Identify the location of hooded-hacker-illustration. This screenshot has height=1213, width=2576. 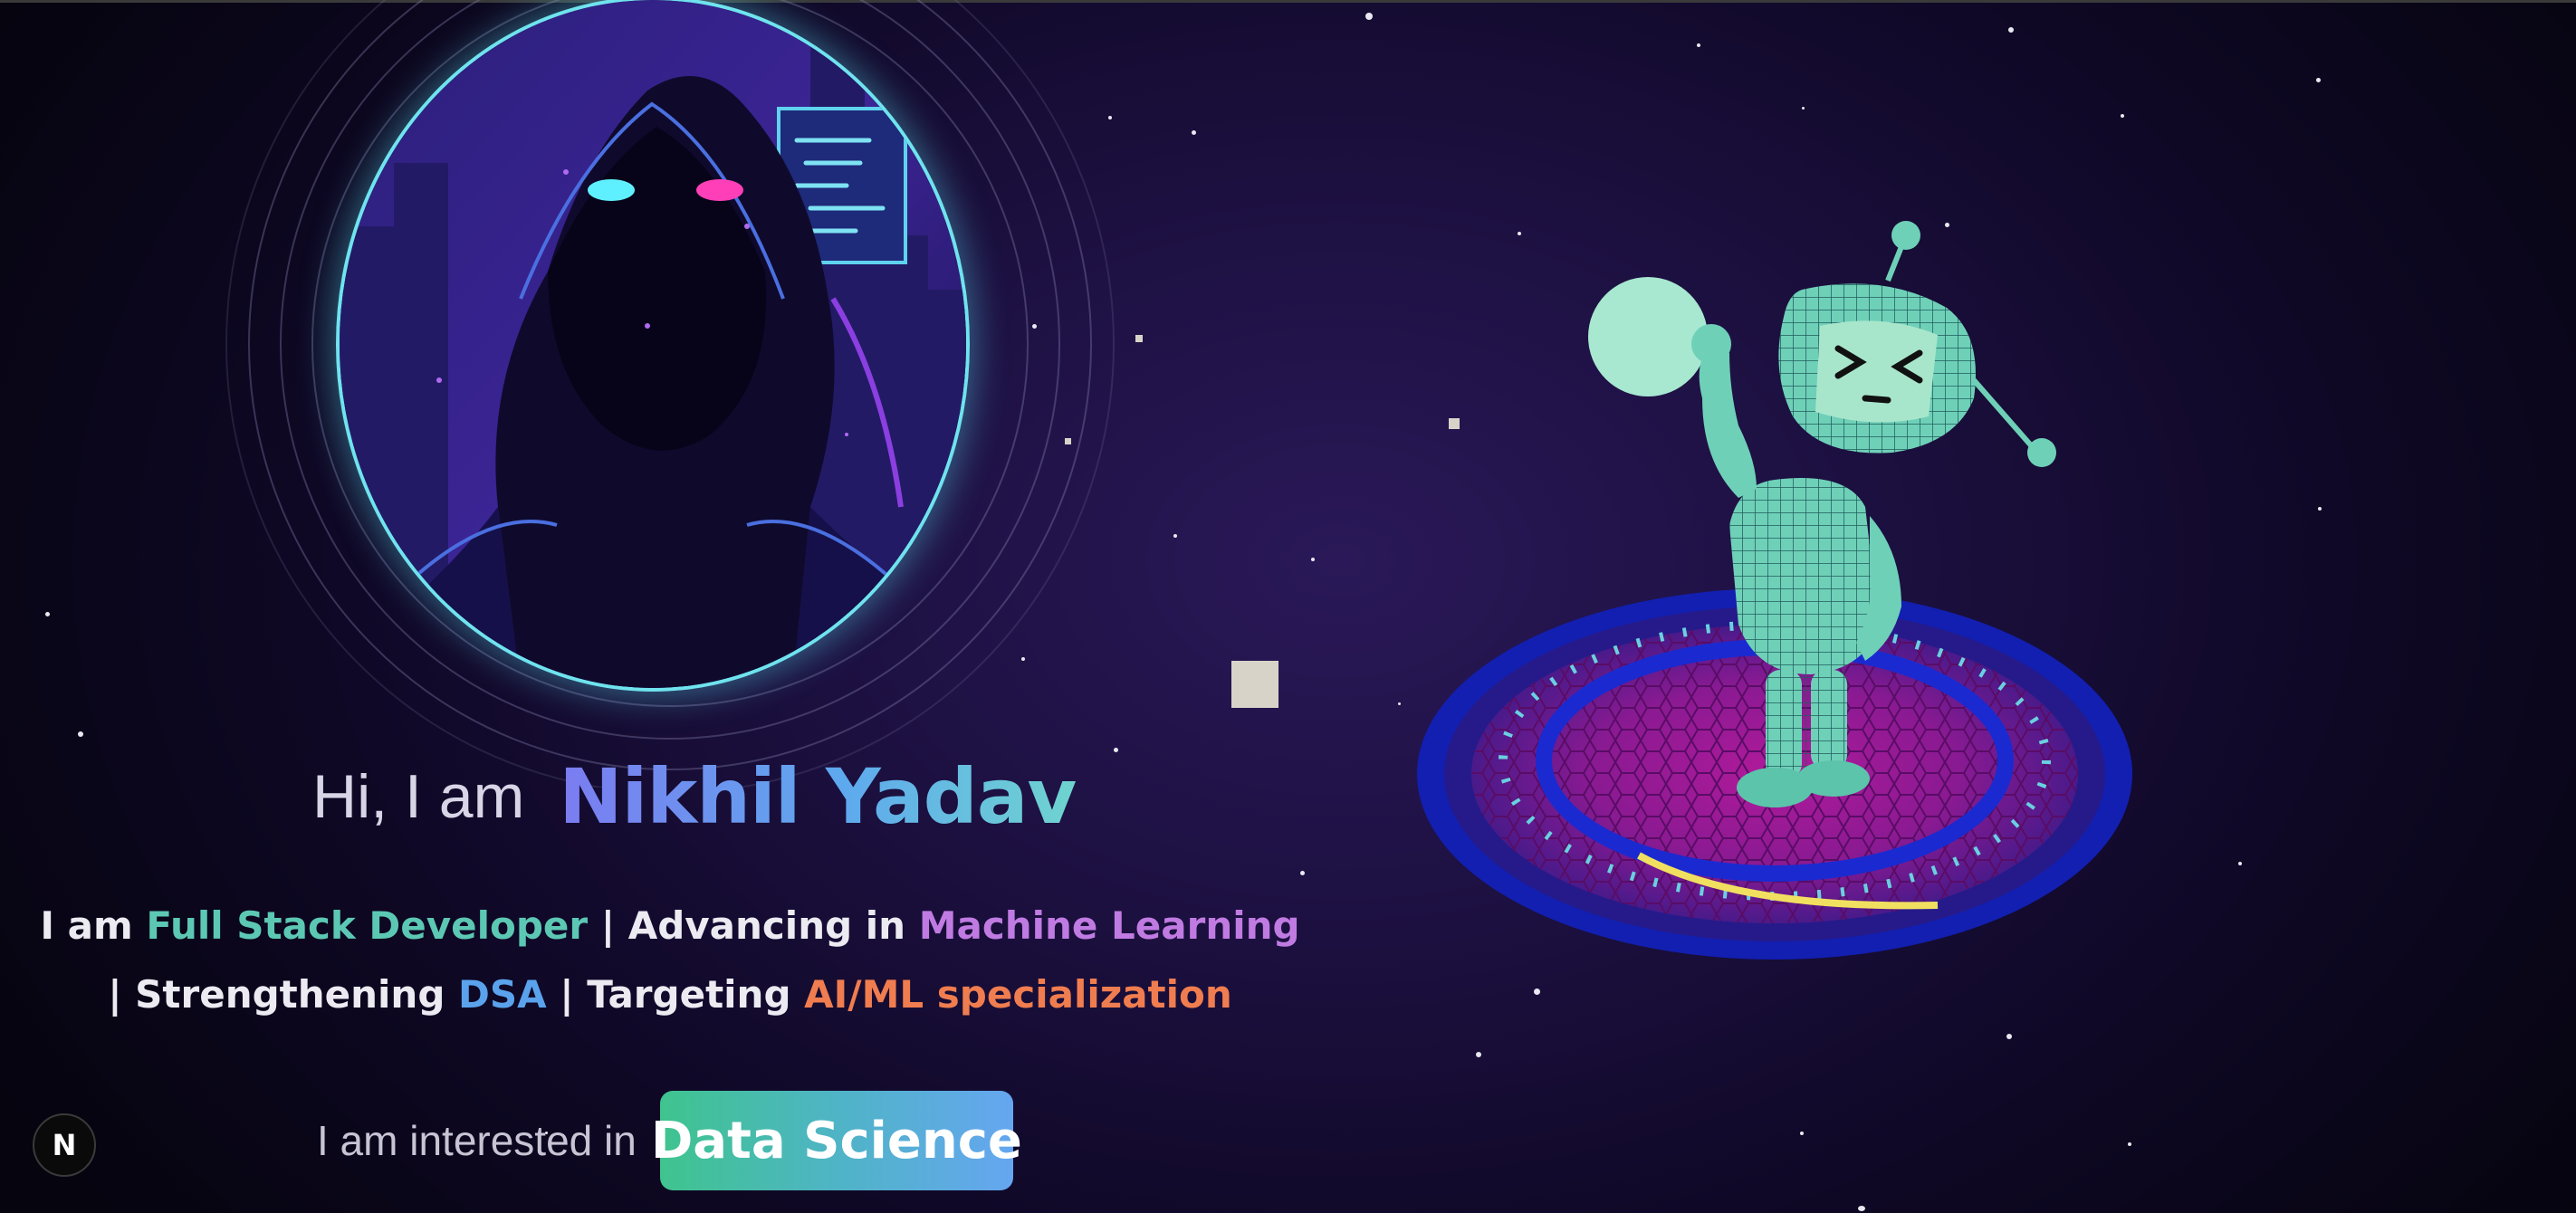
(653, 344).